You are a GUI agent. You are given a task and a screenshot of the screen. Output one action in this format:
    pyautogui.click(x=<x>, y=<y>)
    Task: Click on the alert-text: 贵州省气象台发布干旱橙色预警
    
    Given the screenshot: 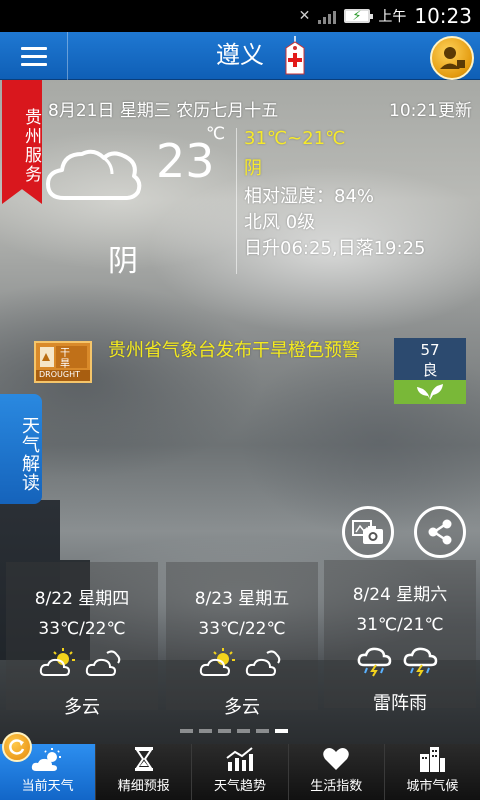 What is the action you would take?
    pyautogui.click(x=243, y=351)
    